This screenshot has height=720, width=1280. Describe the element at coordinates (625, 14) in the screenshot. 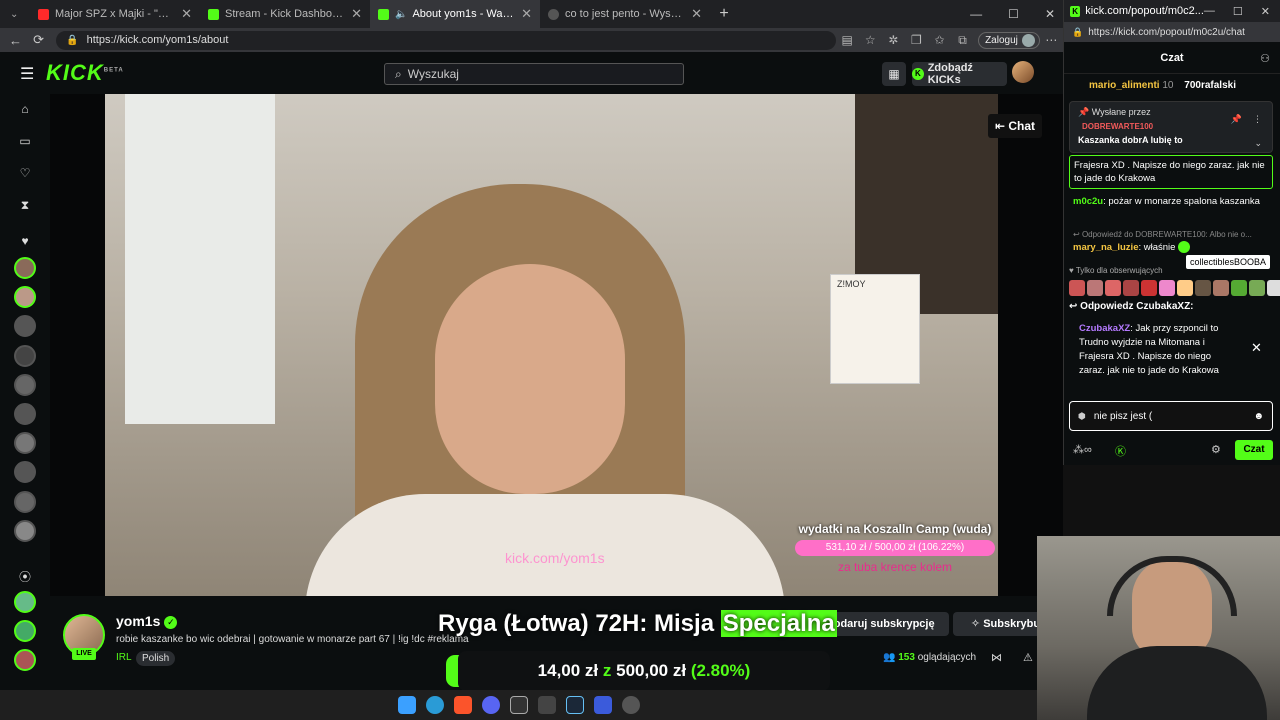

I see `tab-search: co to jest pento - Wyszukaj ✕` at that location.